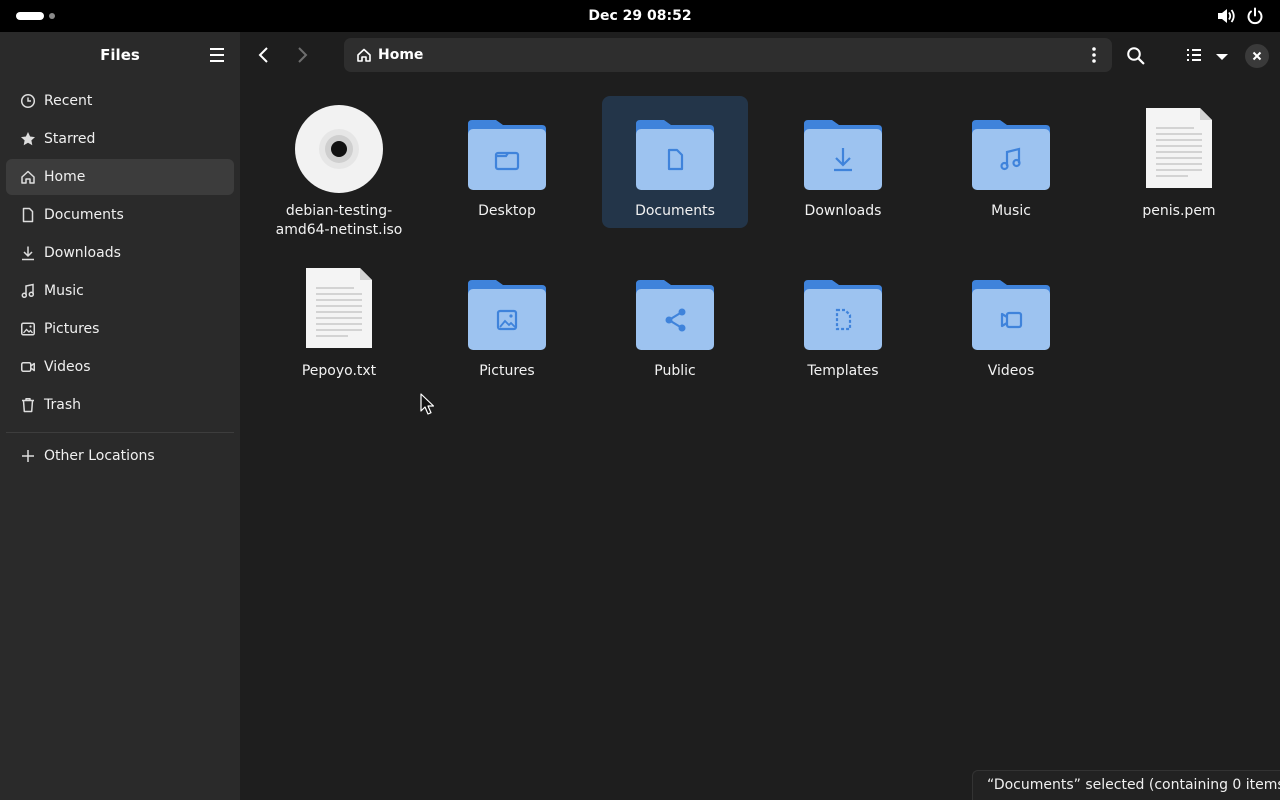 This screenshot has width=1280, height=800. Describe the element at coordinates (84, 215) in the screenshot. I see `sidebar-item-label: Documents` at that location.